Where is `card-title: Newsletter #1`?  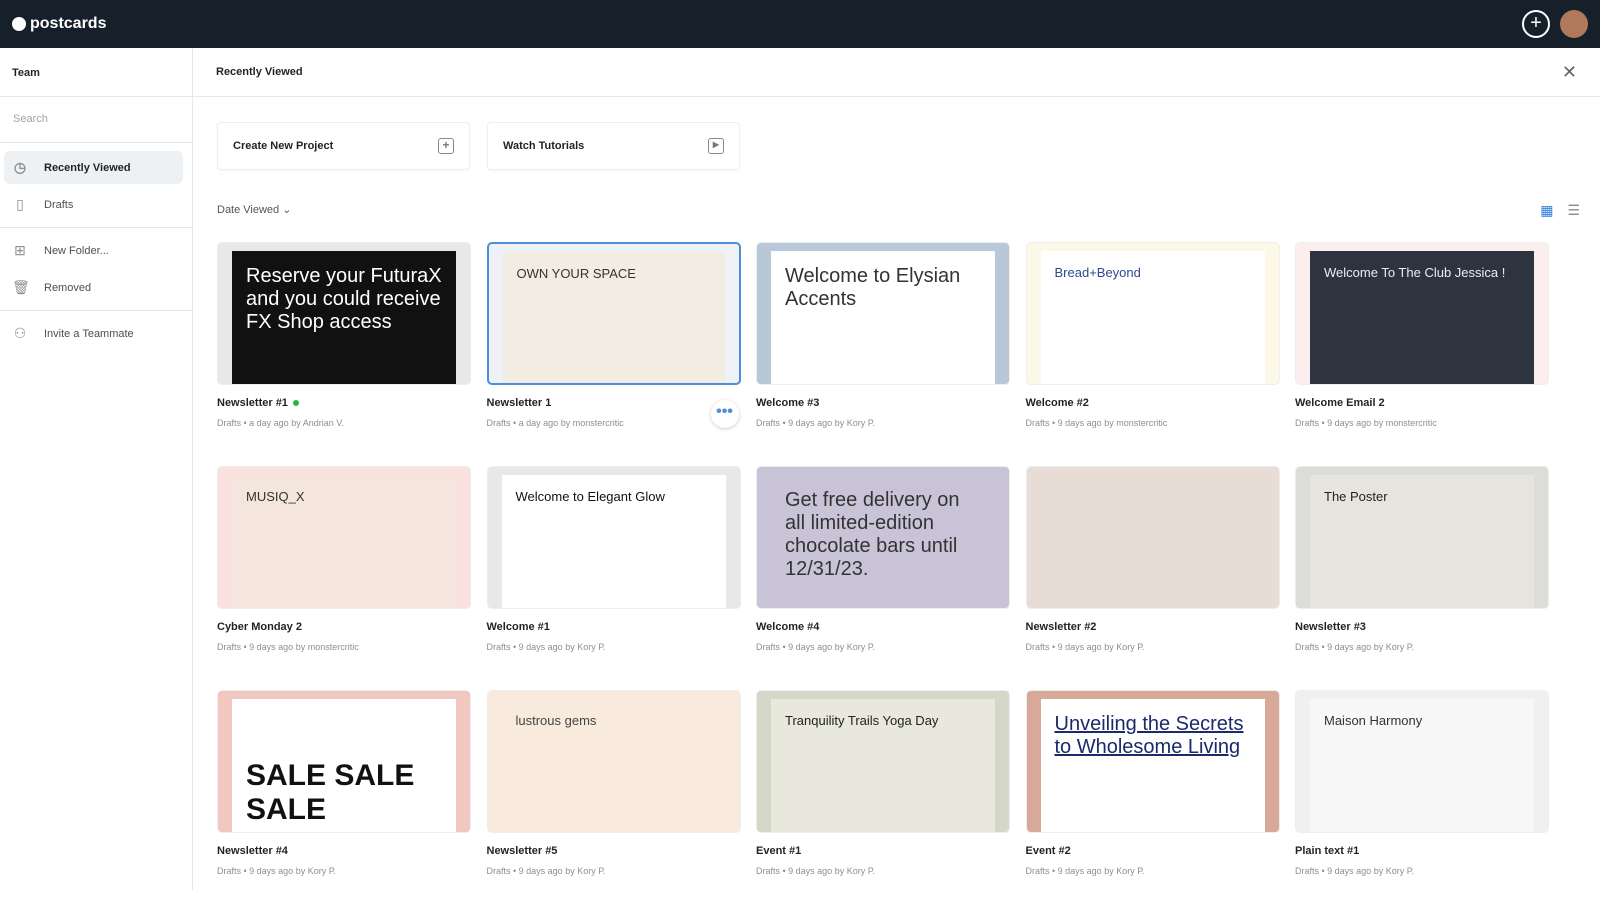 card-title: Newsletter #1 is located at coordinates (252, 403).